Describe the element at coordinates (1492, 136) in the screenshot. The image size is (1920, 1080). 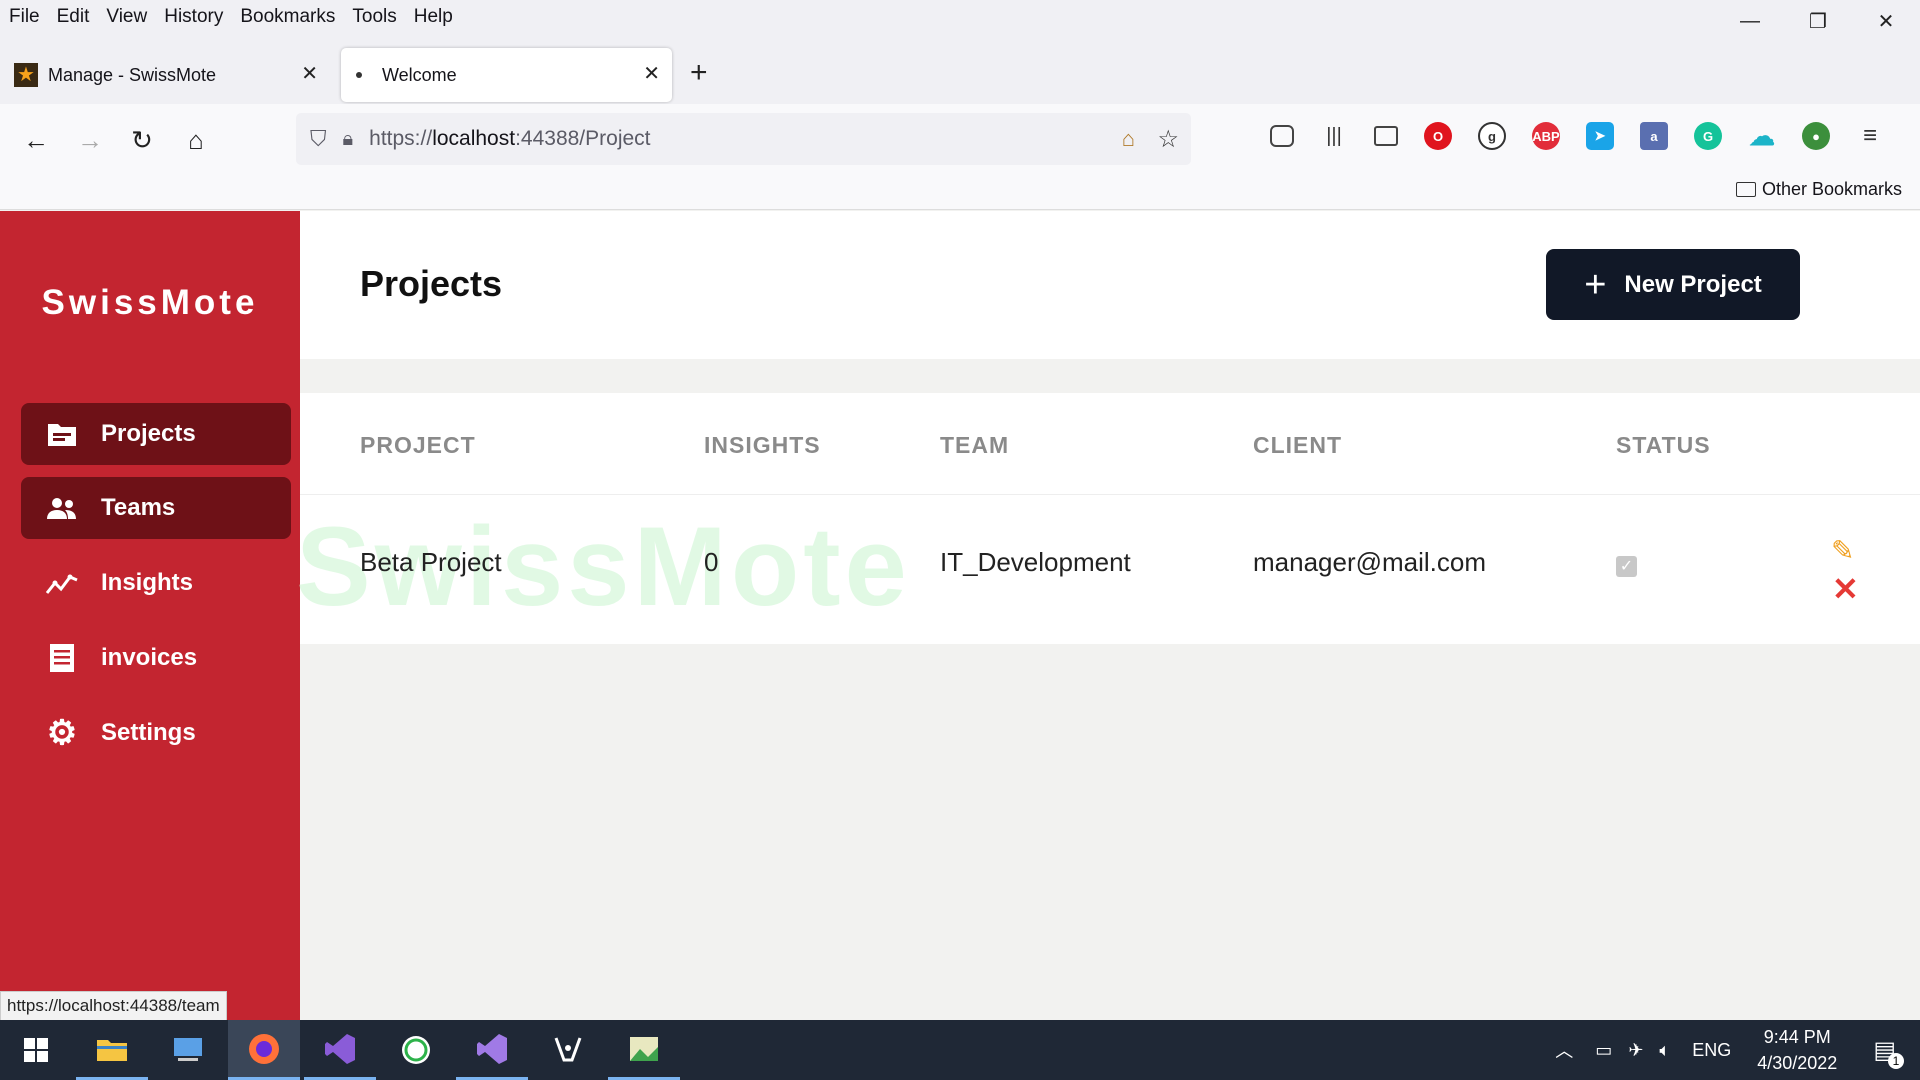
I see `goki-icon: g` at that location.